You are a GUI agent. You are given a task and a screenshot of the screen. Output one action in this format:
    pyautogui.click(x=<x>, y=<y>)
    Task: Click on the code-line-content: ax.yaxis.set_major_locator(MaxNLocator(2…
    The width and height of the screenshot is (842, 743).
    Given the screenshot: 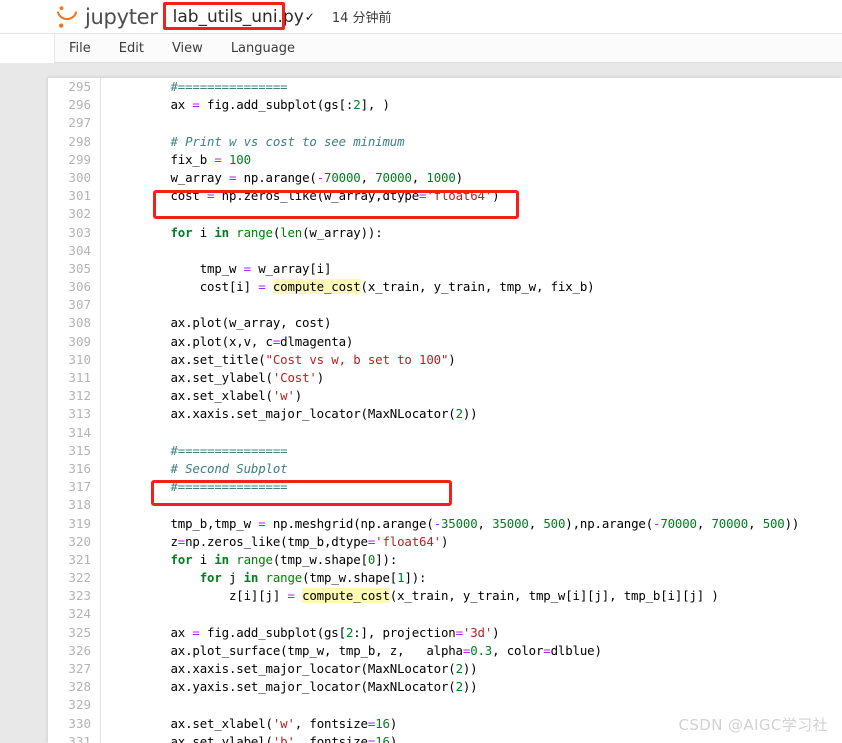 What is the action you would take?
    pyautogui.click(x=471, y=687)
    